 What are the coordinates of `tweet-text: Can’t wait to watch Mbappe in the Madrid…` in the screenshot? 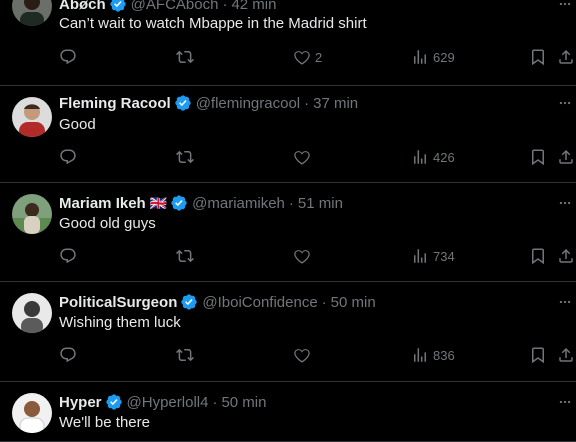 It's located at (213, 23).